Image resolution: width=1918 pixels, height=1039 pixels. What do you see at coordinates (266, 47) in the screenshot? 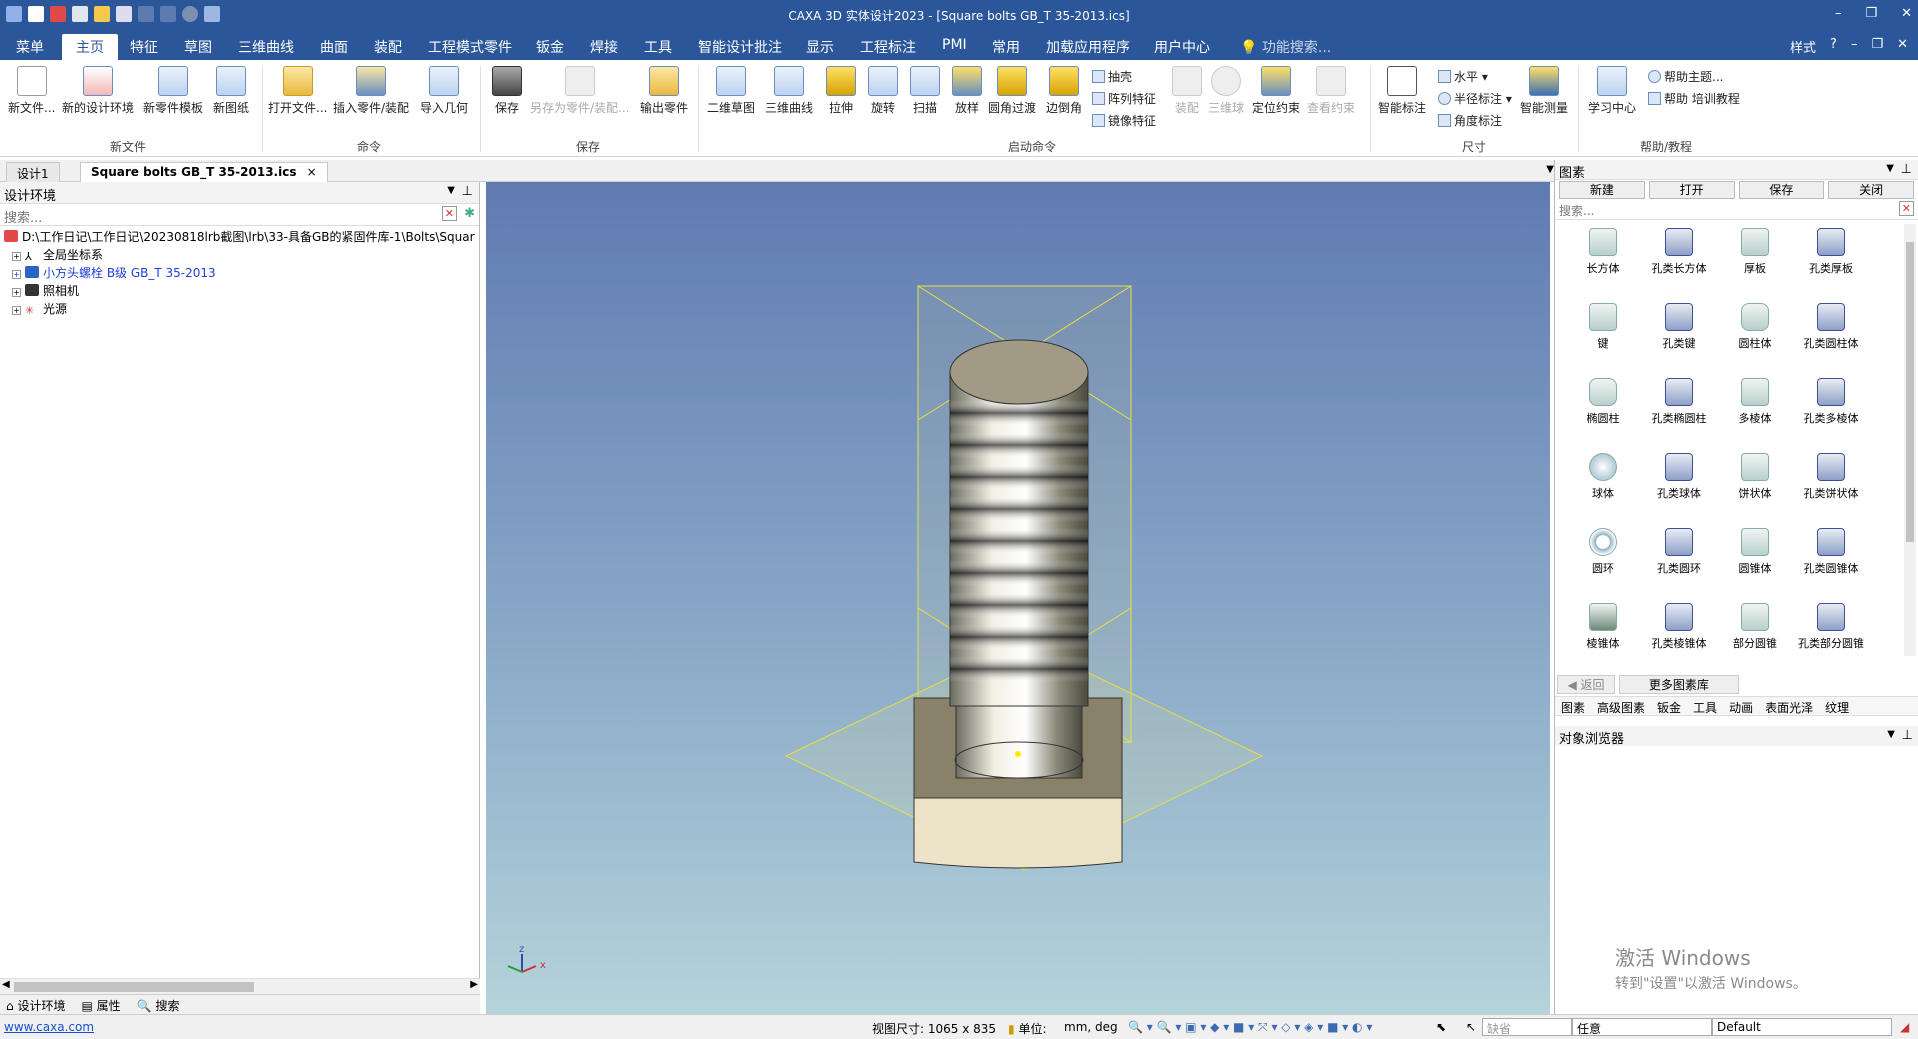
I see `menu-3d-curve: 三维曲线` at bounding box center [266, 47].